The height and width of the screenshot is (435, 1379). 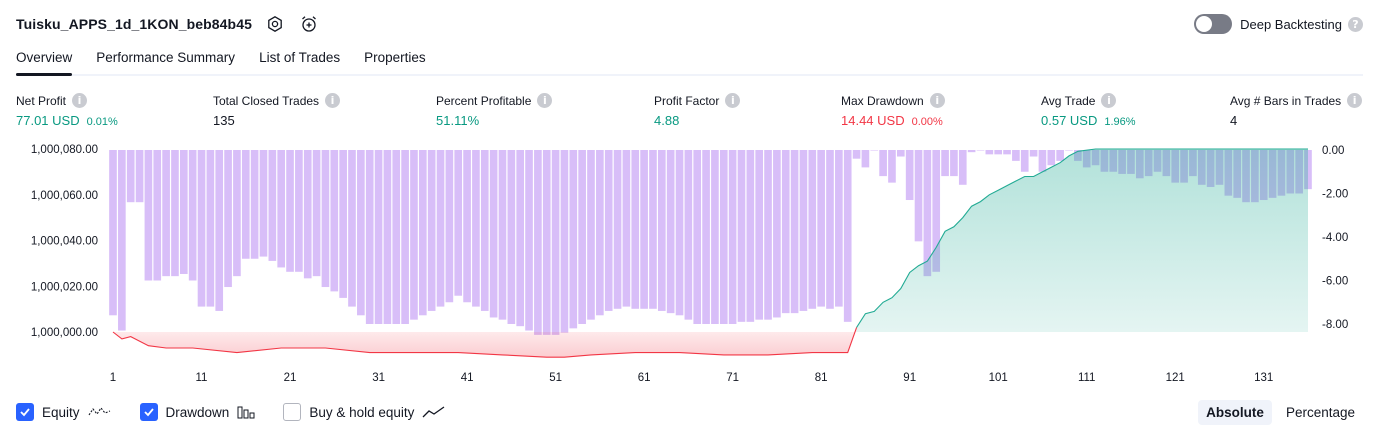 I want to click on right-axis-tick-label: -4.00, so click(x=1335, y=238).